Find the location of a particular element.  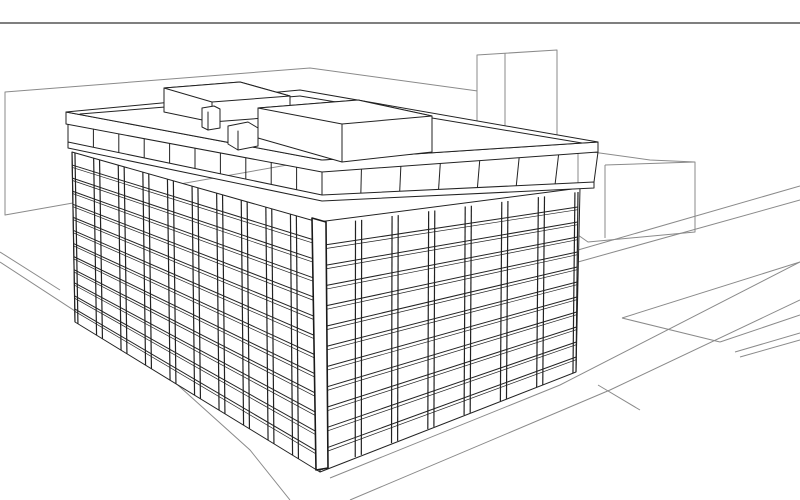

rooftop-unit-small is located at coordinates (243, 136).